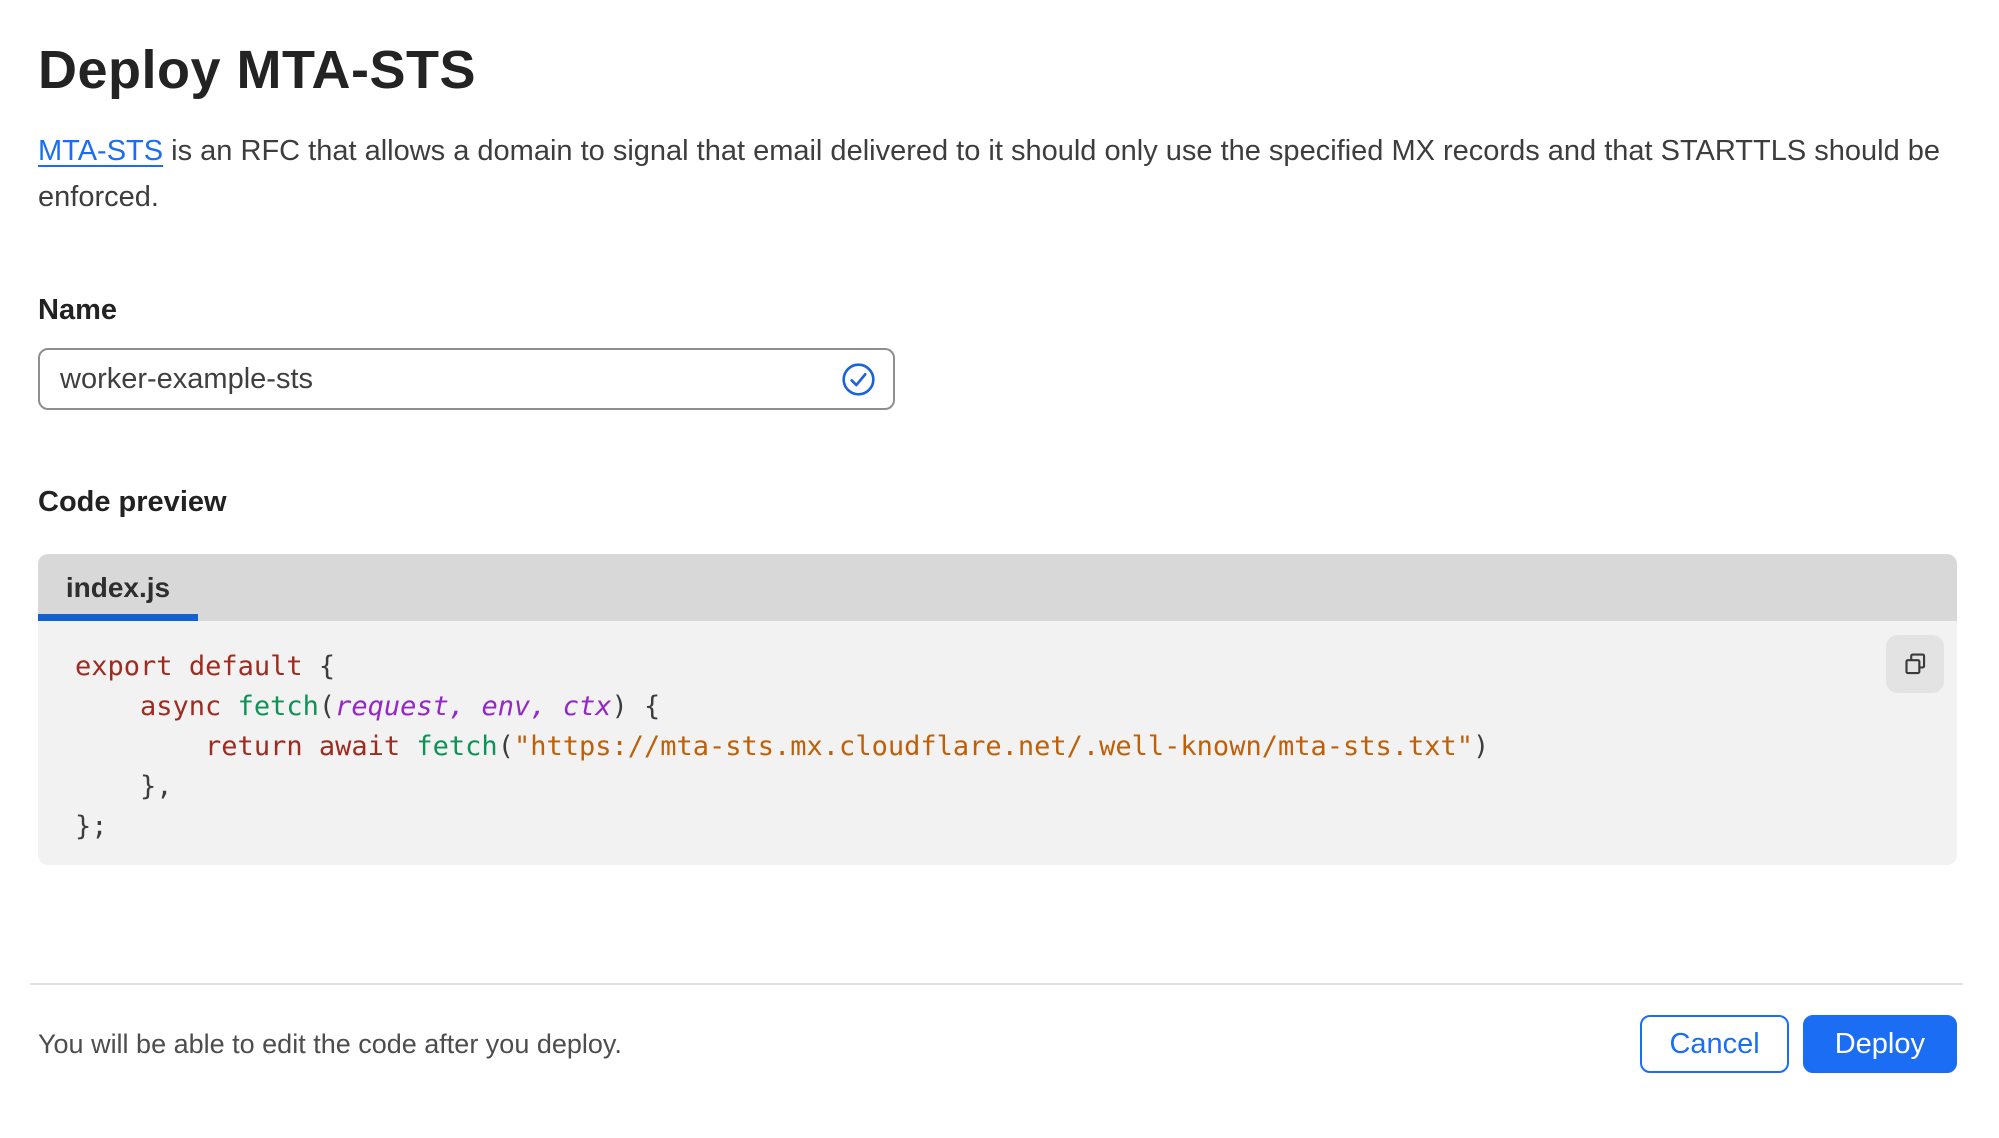 This screenshot has height=1138, width=1999. Describe the element at coordinates (1879, 1044) in the screenshot. I see `deploy-button: Deploy` at that location.